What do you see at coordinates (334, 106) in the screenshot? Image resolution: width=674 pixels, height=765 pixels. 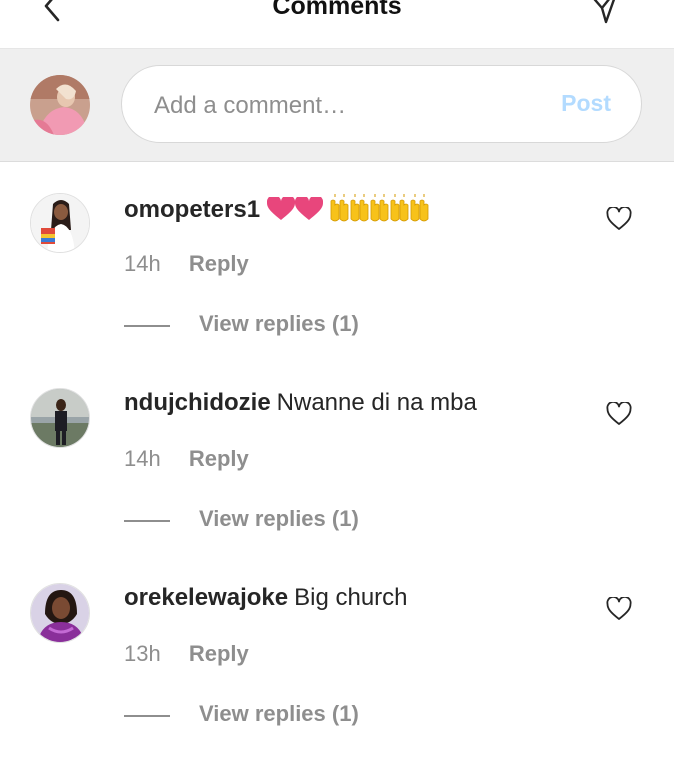 I see `comment-input` at bounding box center [334, 106].